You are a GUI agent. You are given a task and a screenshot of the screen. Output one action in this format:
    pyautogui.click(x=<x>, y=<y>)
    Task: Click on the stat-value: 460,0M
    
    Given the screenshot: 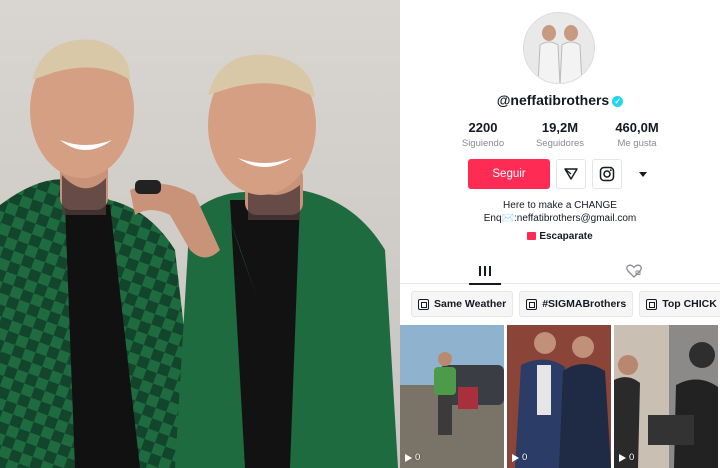 What is the action you would take?
    pyautogui.click(x=637, y=127)
    